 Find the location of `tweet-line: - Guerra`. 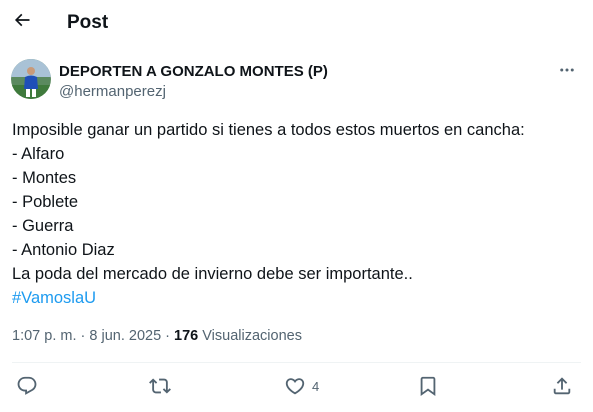

tweet-line: - Guerra is located at coordinates (43, 226).